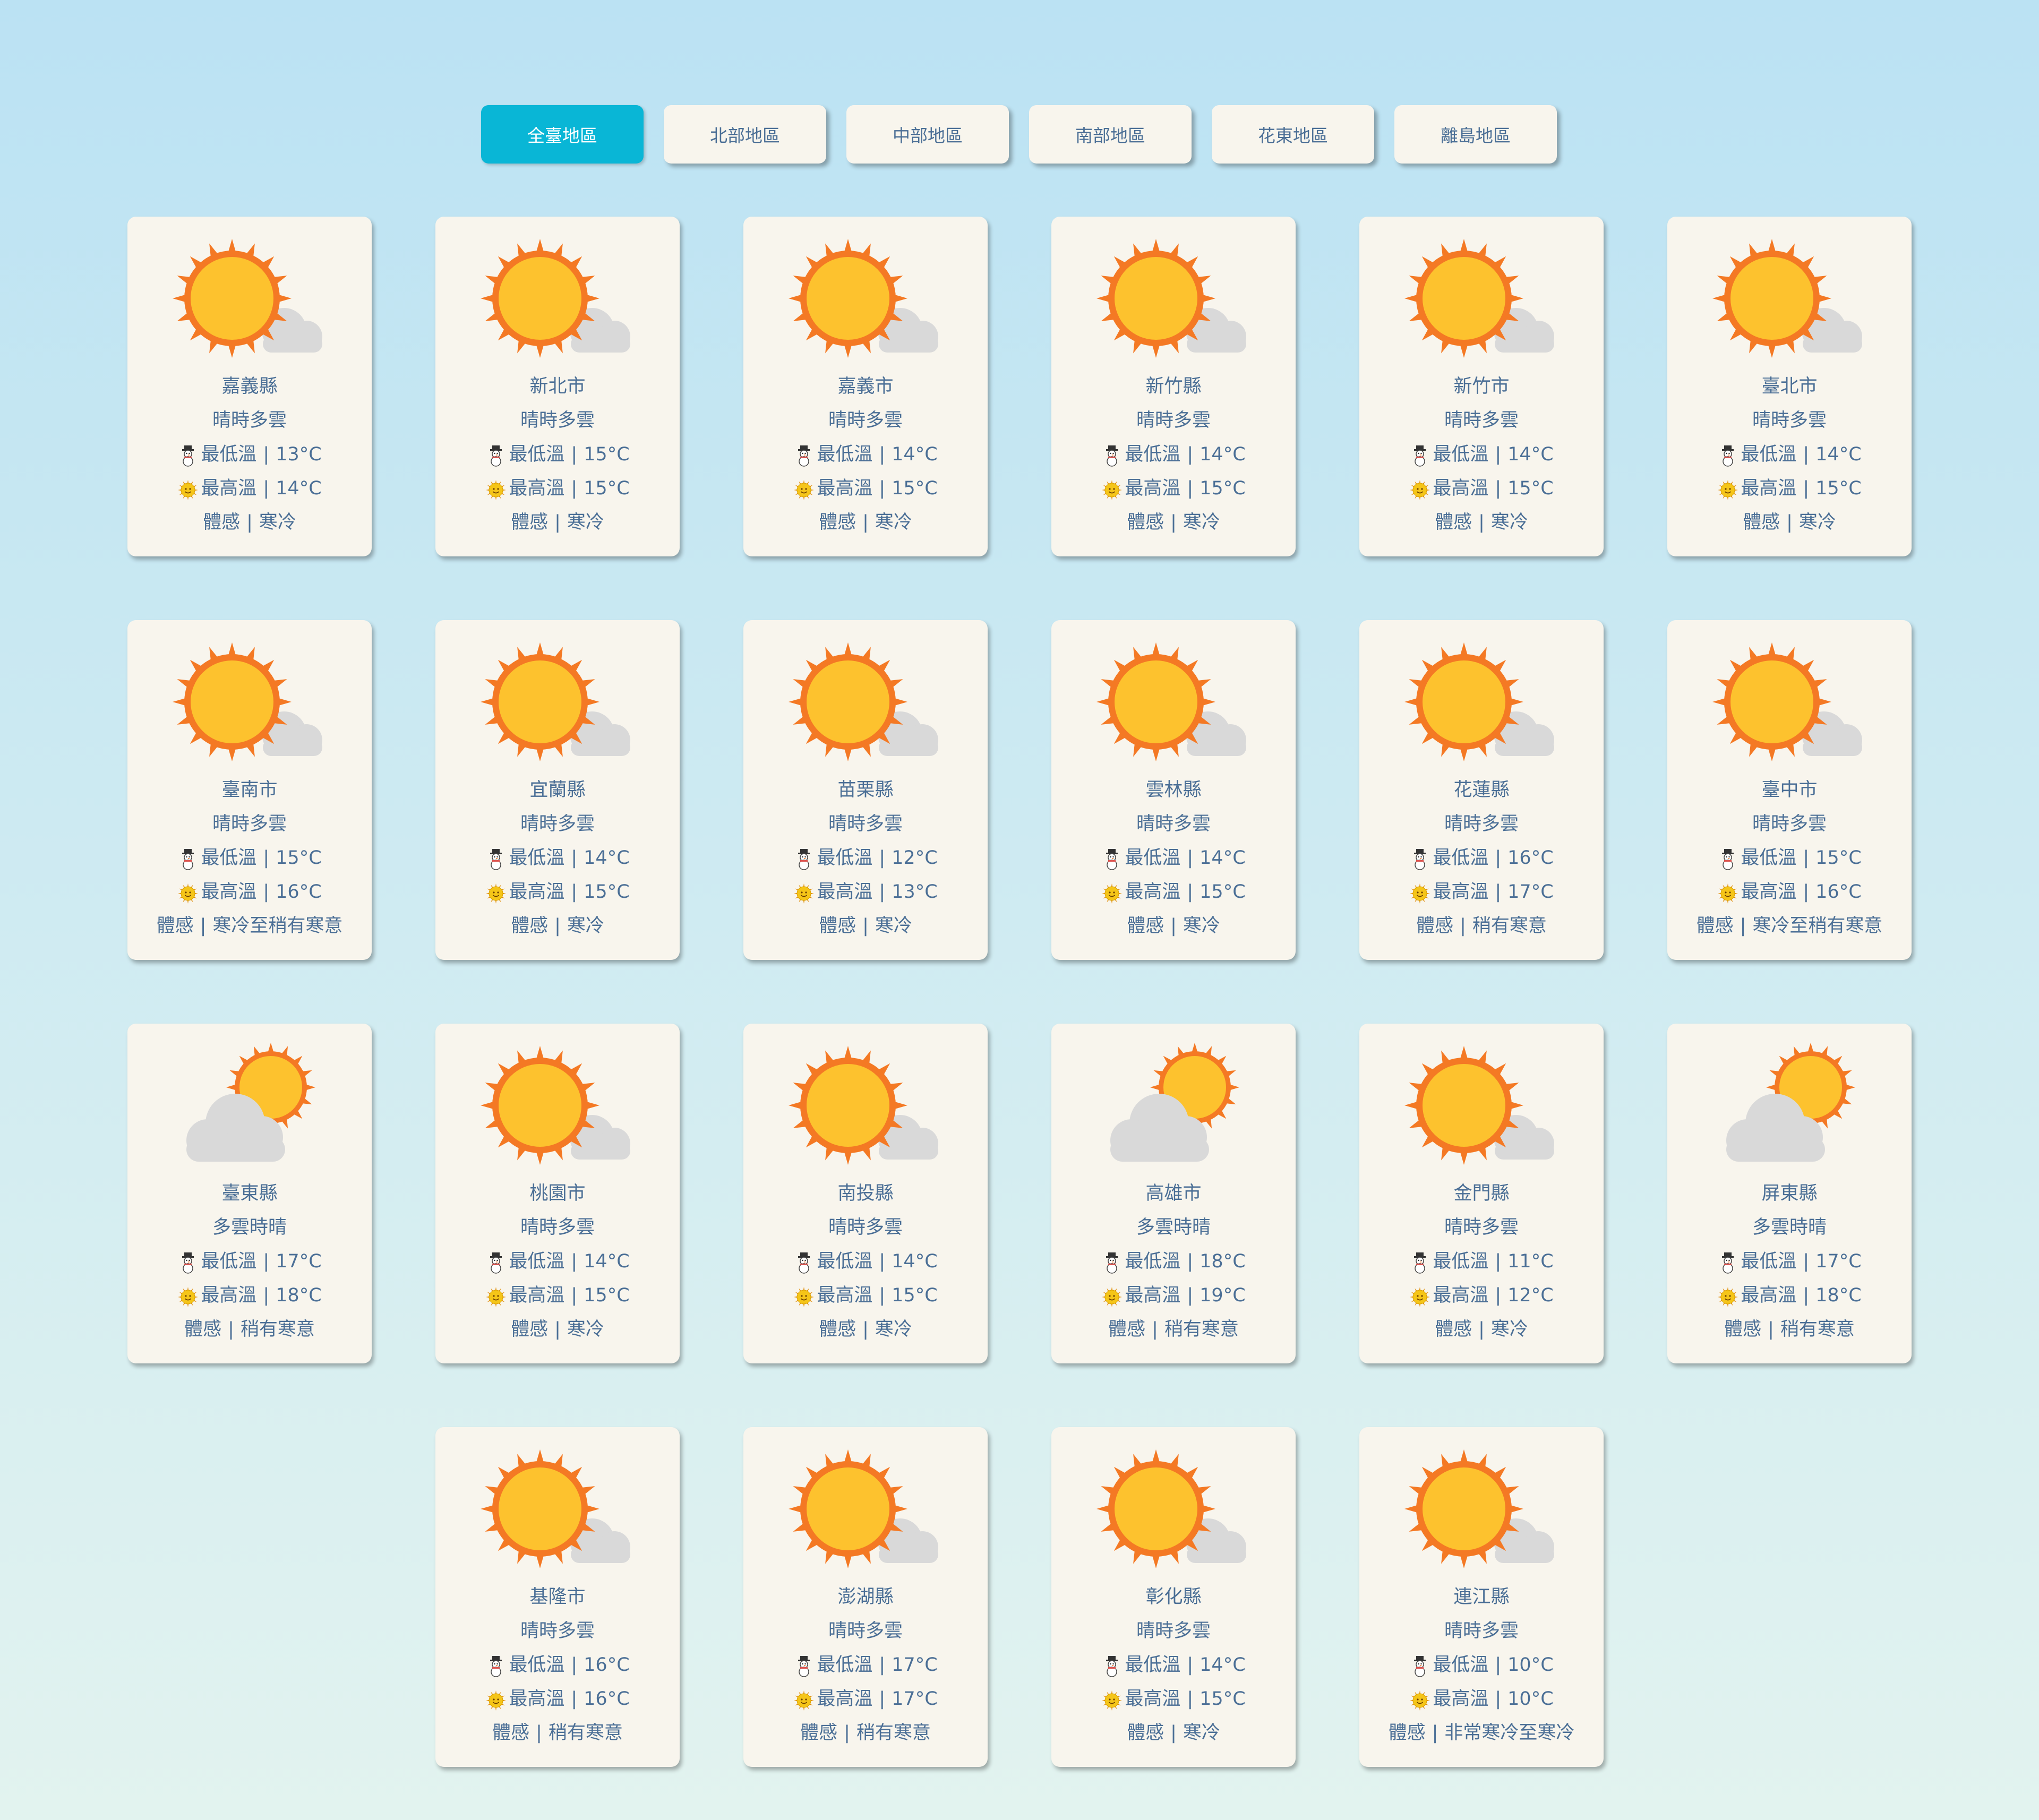  I want to click on weather-card: 金門縣 晴時多雲 最低溫 | 11°C 最高溫 | 12°C 體感 | 寒冷, so click(1481, 1193).